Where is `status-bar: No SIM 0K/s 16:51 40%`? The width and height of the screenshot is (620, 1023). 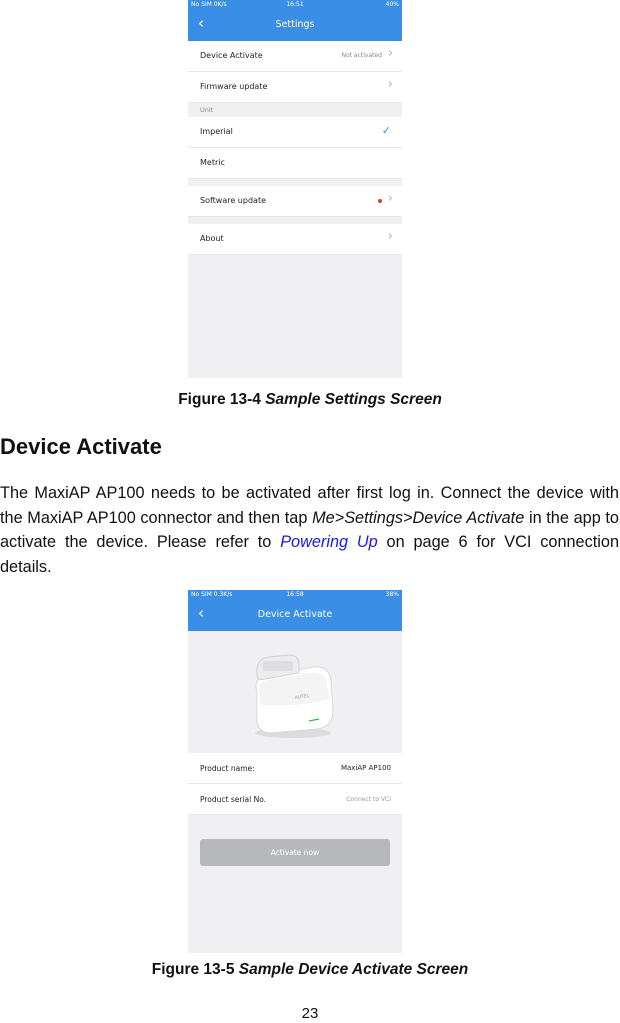 status-bar: No SIM 0K/s 16:51 40% is located at coordinates (295, 5).